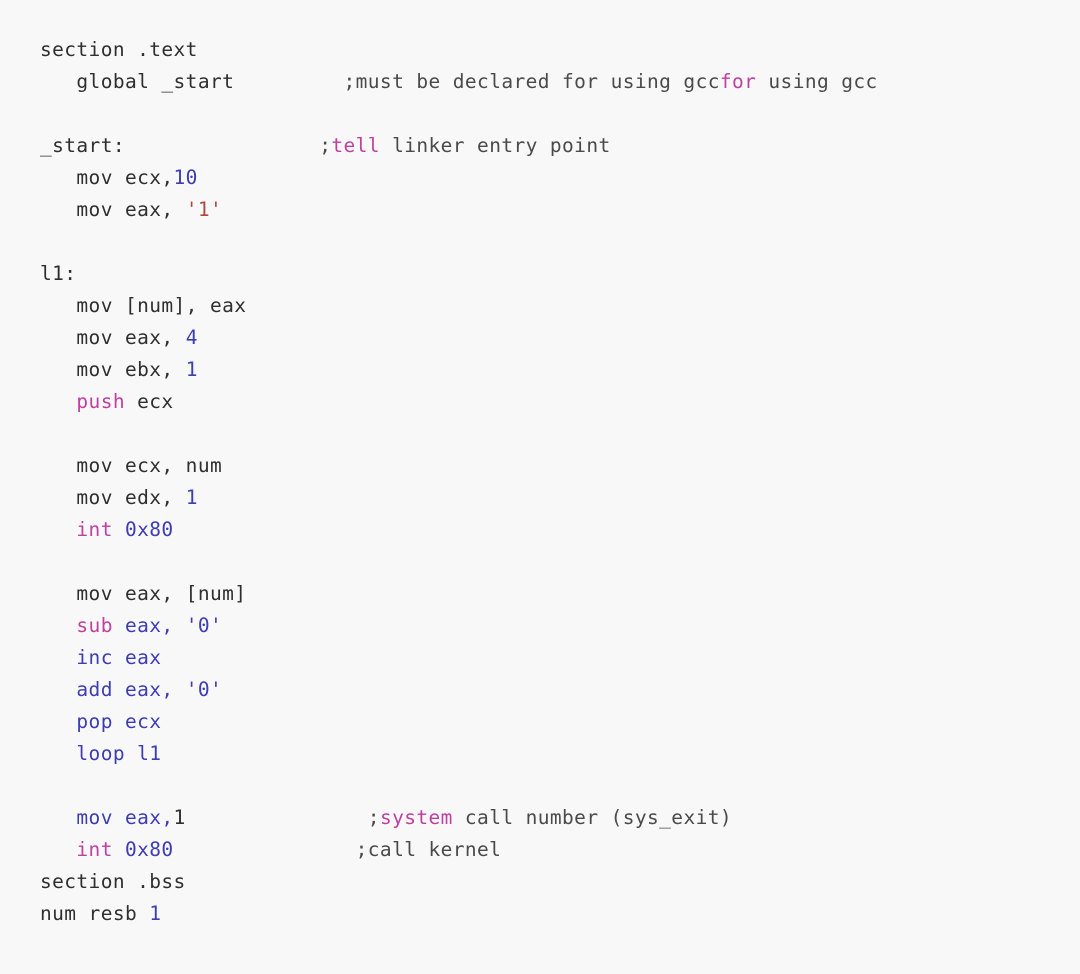  I want to click on code-token: _start:, so click(82, 145).